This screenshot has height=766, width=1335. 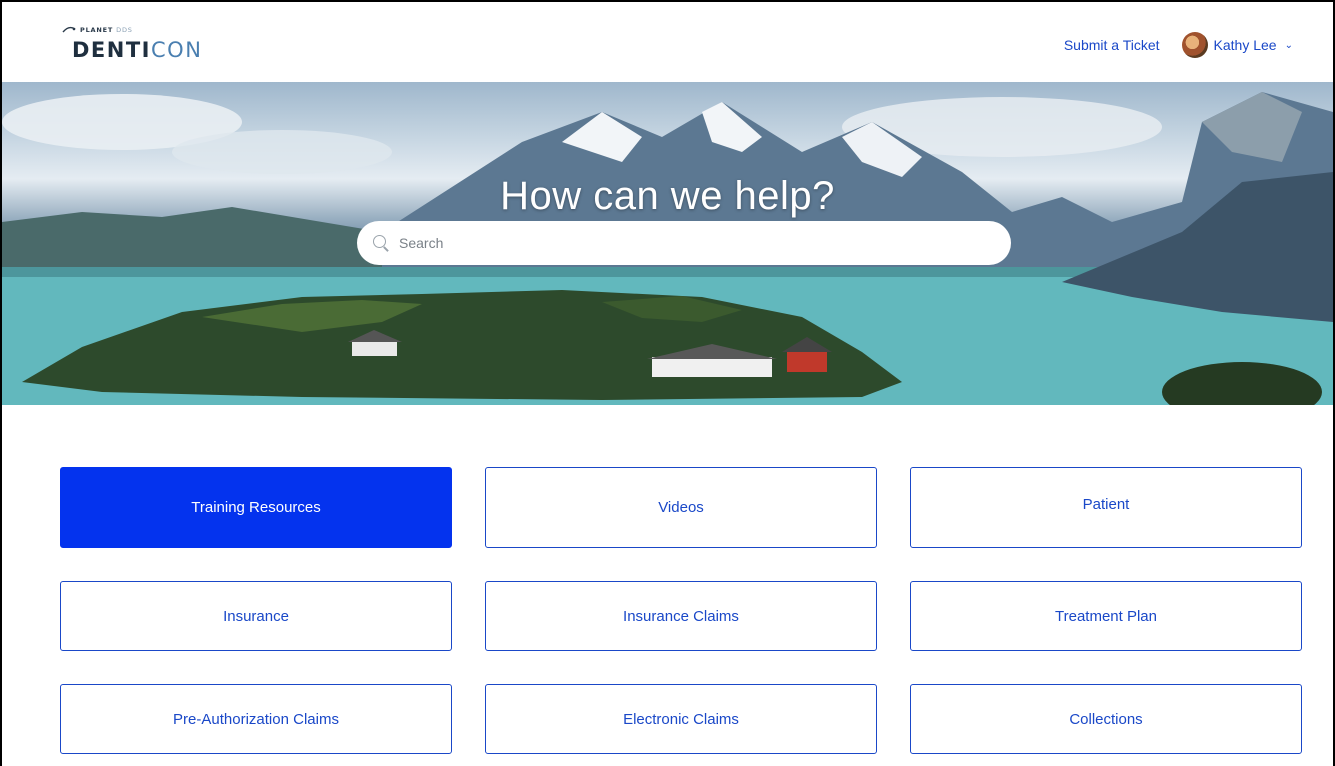 I want to click on tile-collections: Collections, so click(x=1106, y=719).